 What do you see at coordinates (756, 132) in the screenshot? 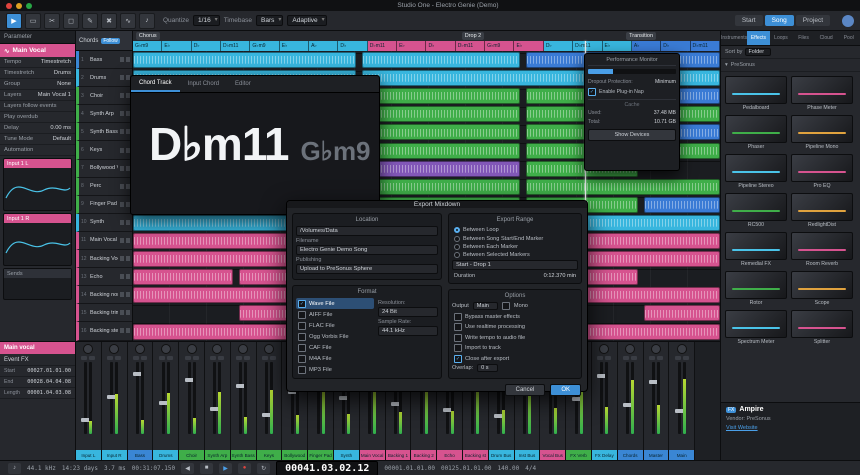
I see `plugin-item: Phaser` at bounding box center [756, 132].